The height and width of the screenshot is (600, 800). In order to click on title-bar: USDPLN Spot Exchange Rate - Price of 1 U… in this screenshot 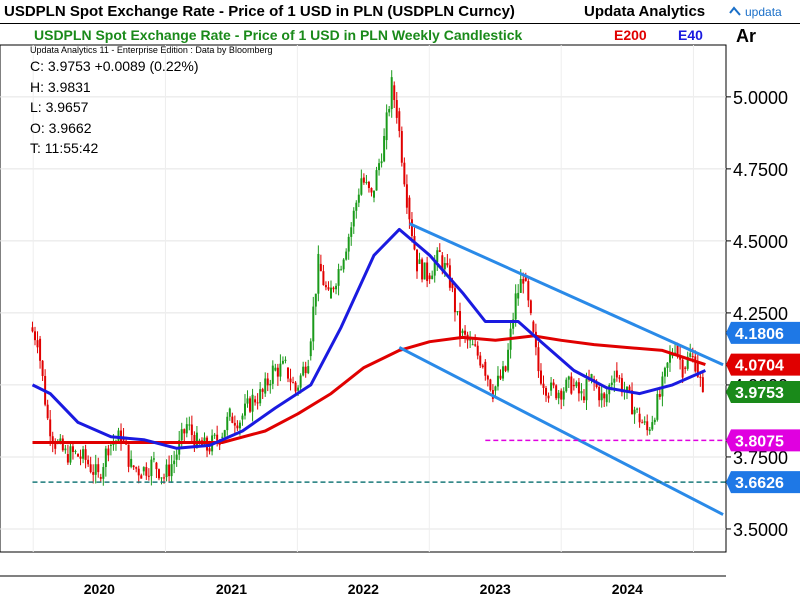, I will do `click(400, 12)`.